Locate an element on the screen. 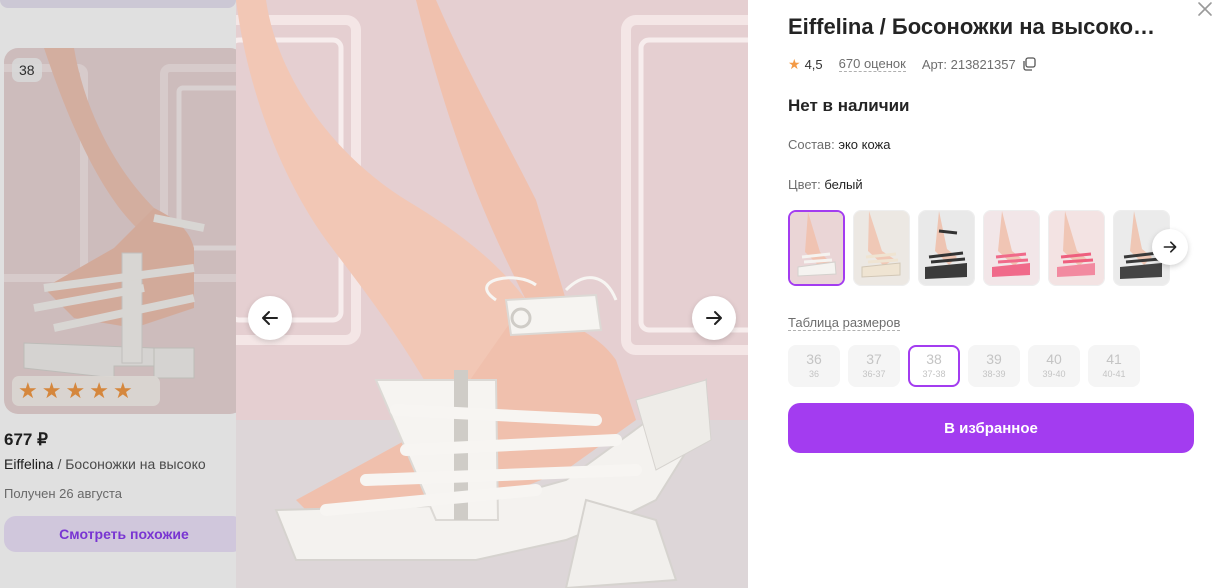  size-option-selected: 38 37-38 is located at coordinates (934, 366).